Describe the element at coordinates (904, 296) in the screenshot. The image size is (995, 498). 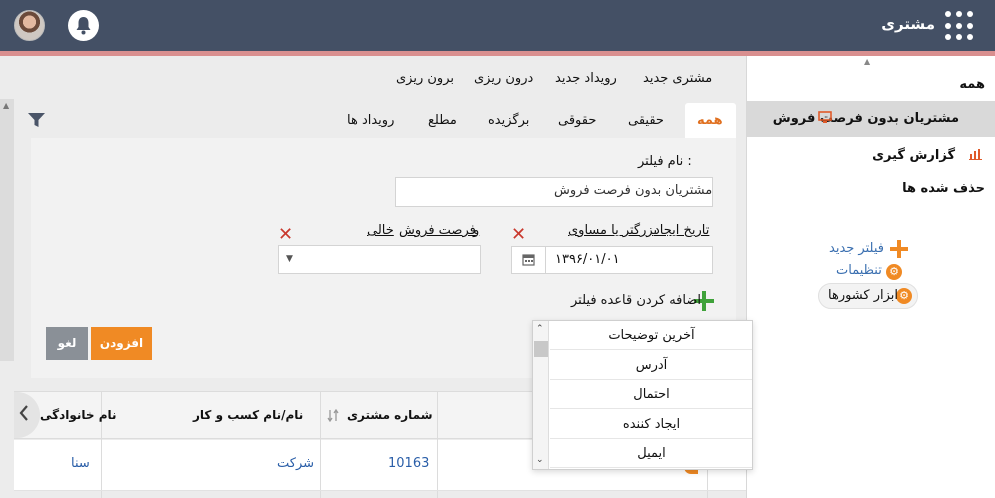
I see `country-tools-gear-icon: ⚙` at that location.